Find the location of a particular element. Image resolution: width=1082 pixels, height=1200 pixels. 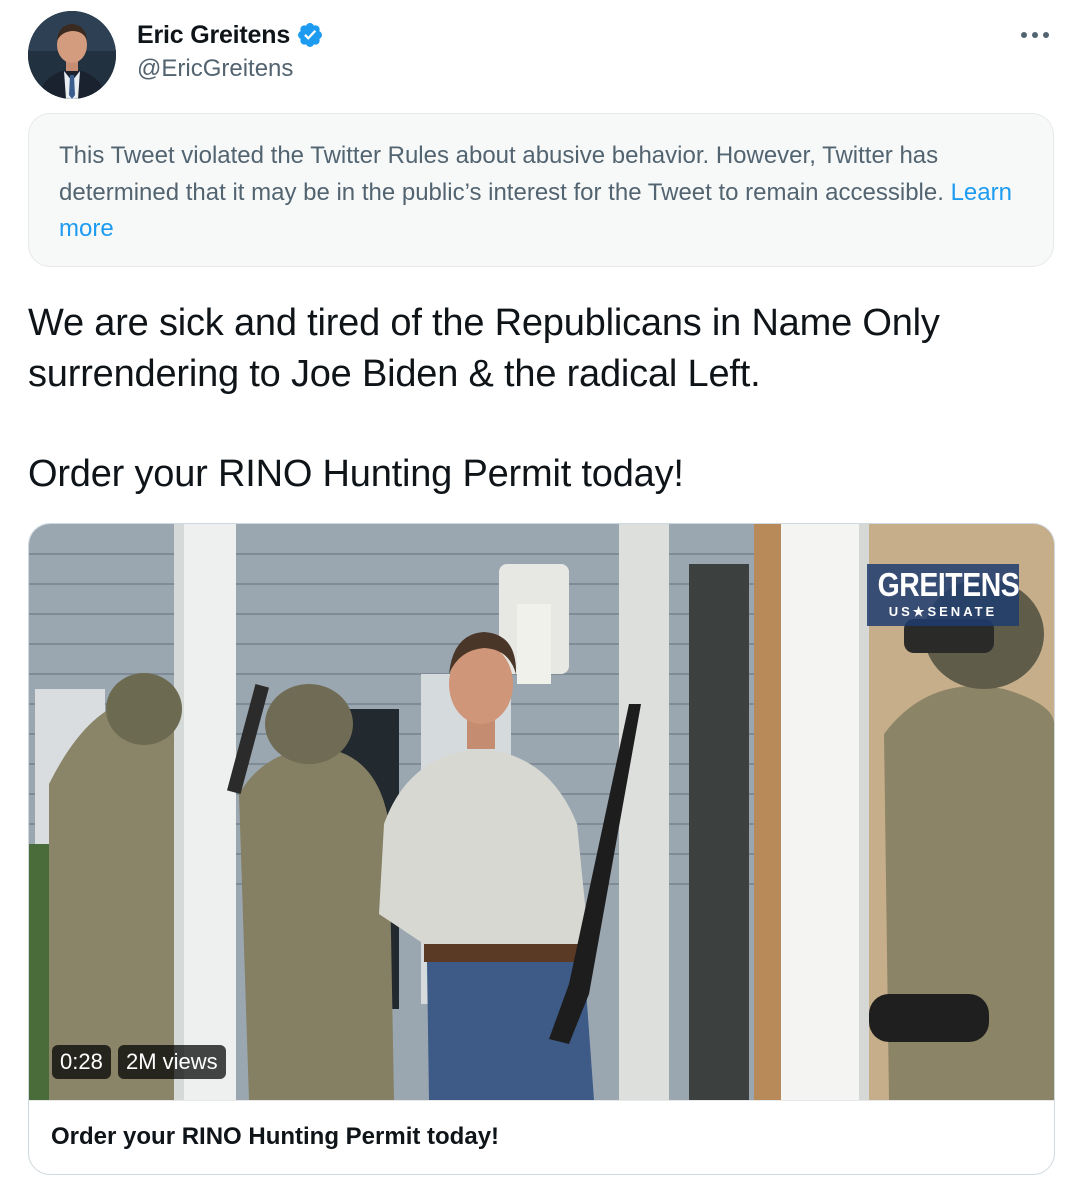

more-options-button is located at coordinates (1035, 35).